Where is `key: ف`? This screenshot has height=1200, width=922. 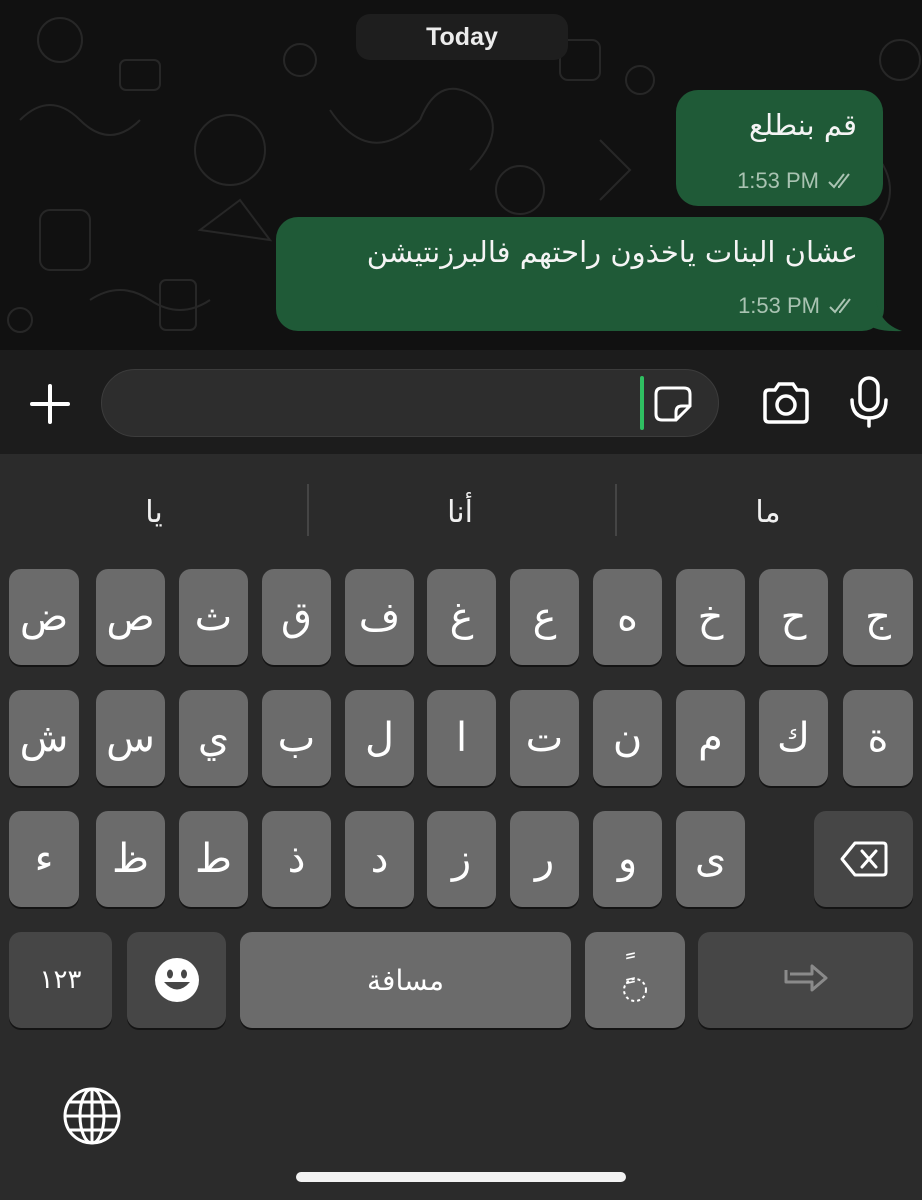 key: ف is located at coordinates (379, 617).